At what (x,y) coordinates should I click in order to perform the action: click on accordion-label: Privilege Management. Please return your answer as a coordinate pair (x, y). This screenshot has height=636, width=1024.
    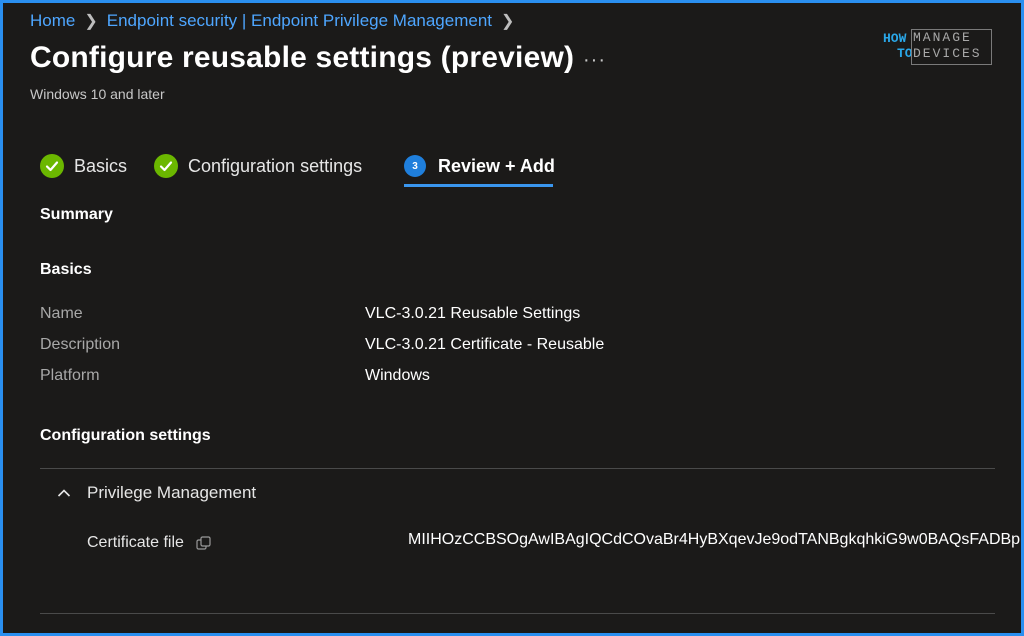
    Looking at the image, I should click on (172, 492).